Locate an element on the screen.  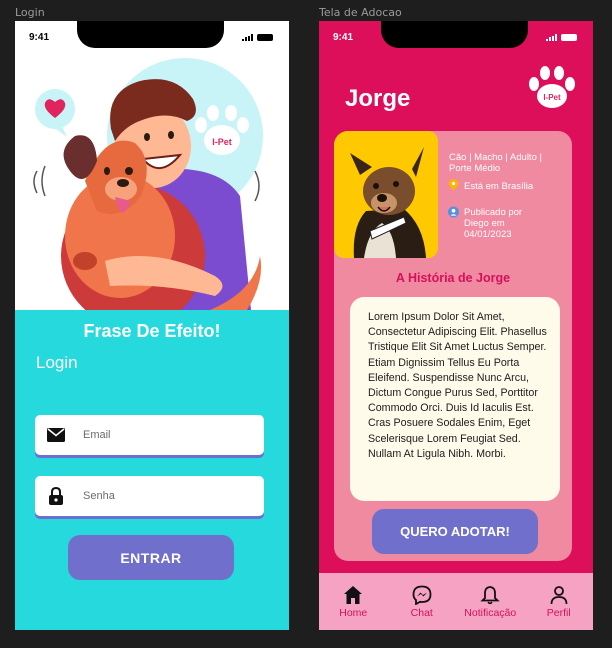
published-by: Publicado por is located at coordinates (493, 212).